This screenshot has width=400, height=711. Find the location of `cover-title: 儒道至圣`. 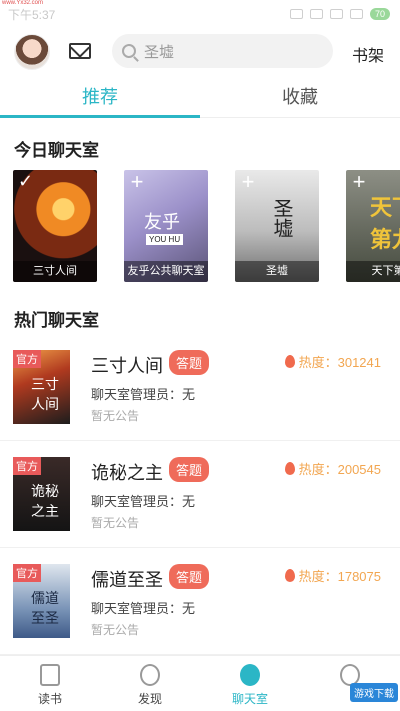

cover-title: 儒道至圣 is located at coordinates (45, 608).